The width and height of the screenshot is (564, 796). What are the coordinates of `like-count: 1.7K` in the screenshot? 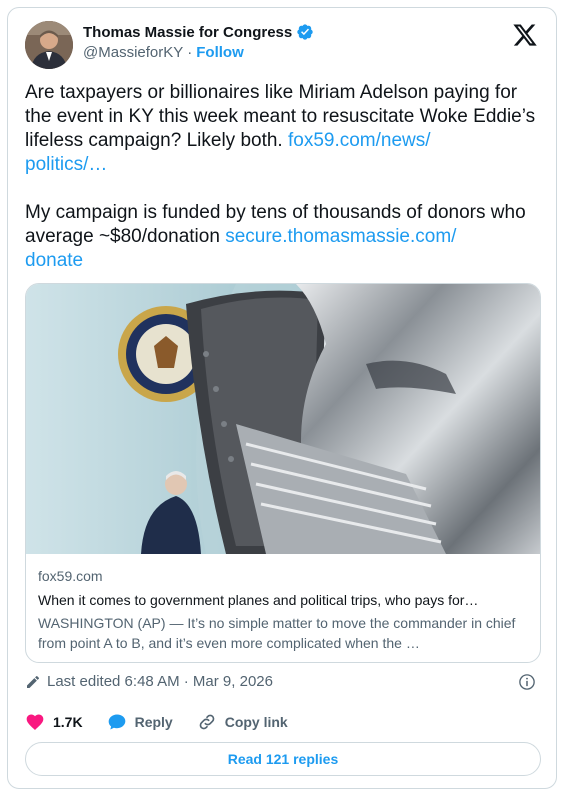 It's located at (68, 722).